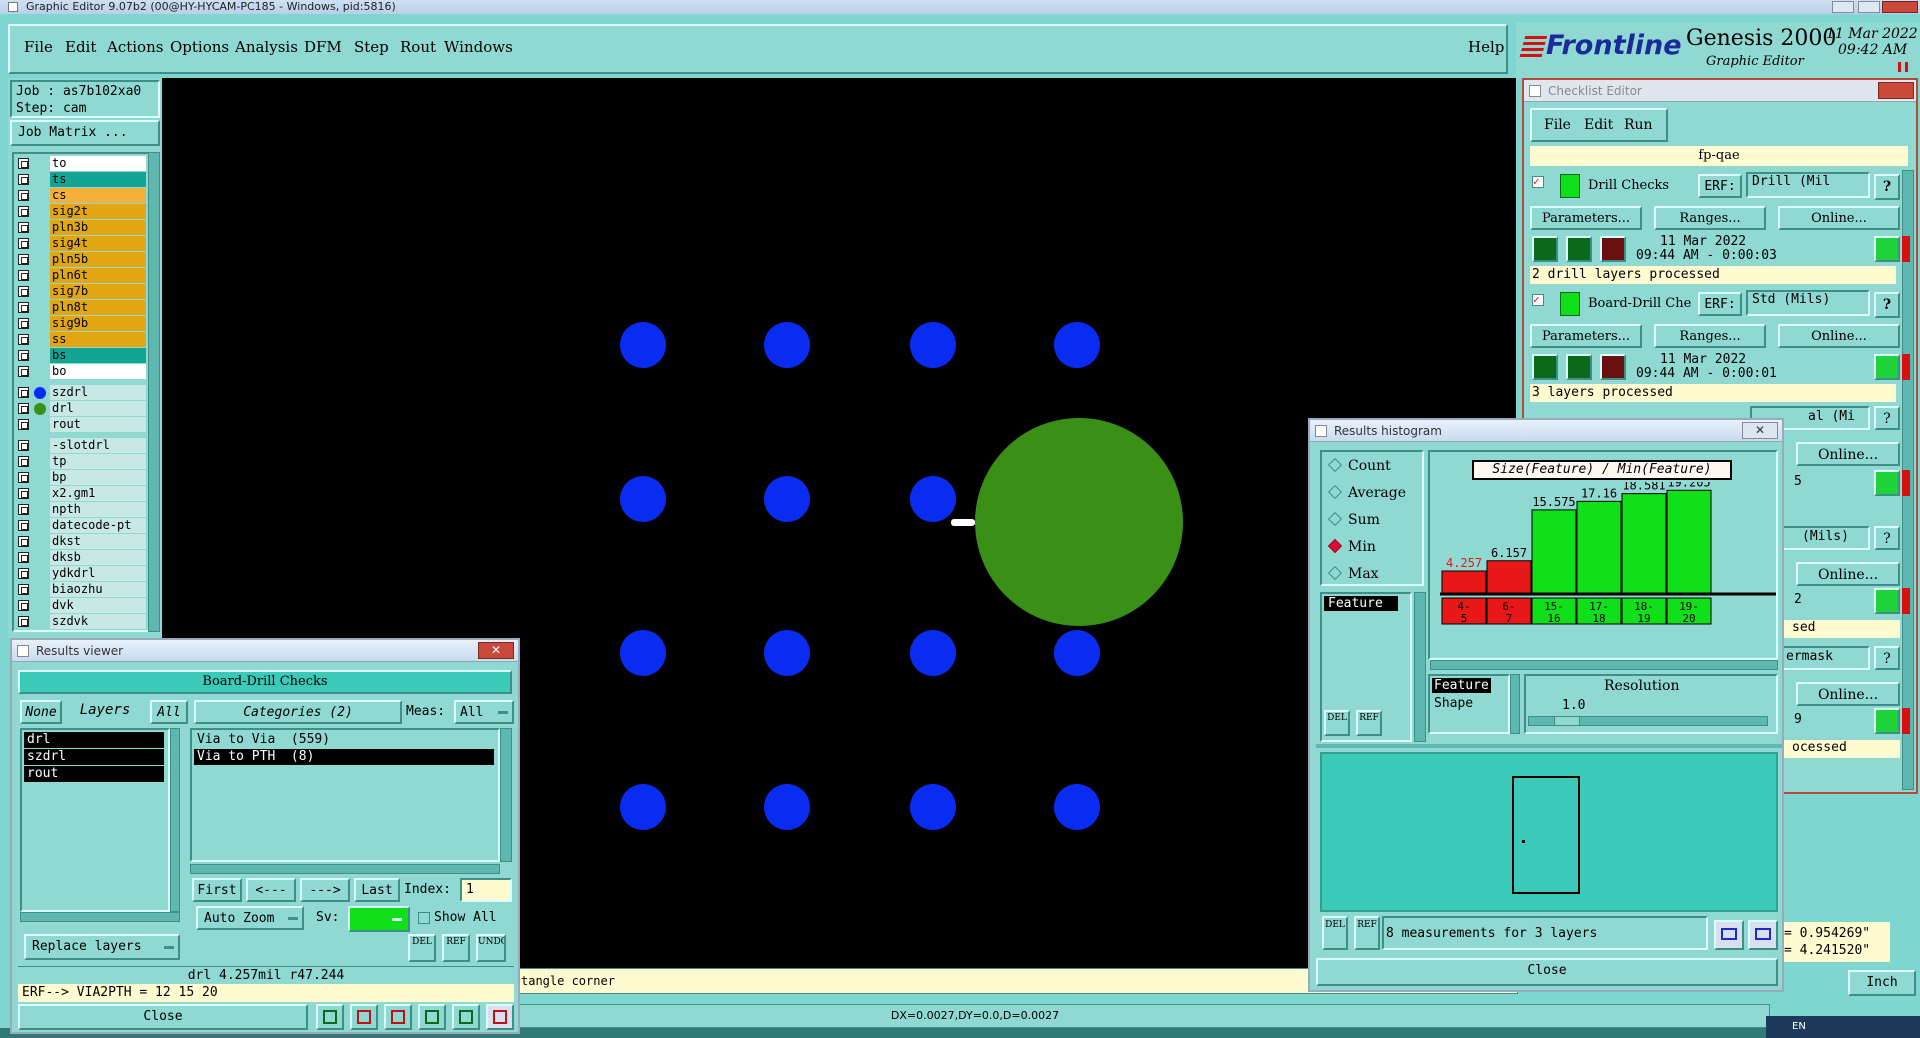  What do you see at coordinates (1887, 658) in the screenshot?
I see `action5-help-button: ?` at bounding box center [1887, 658].